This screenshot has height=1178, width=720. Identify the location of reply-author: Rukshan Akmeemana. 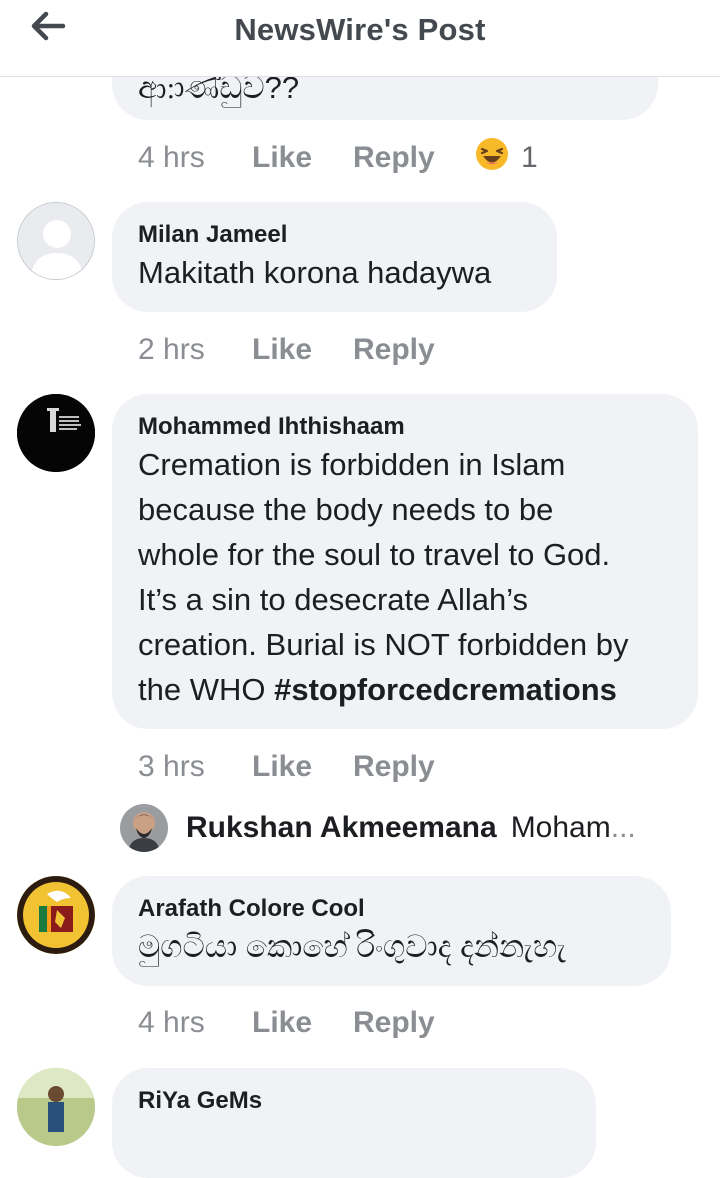
(341, 827).